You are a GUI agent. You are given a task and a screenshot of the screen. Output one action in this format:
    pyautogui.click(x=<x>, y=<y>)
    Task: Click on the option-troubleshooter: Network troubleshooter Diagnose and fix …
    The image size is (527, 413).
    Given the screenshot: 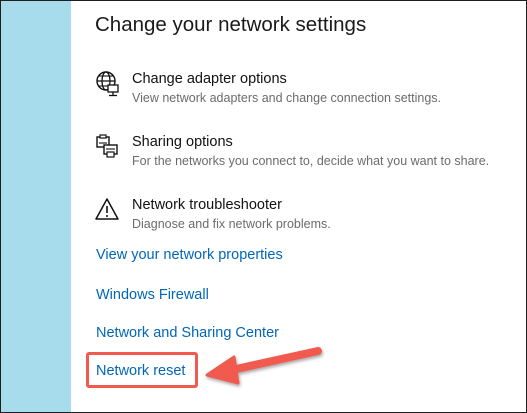 What is the action you would take?
    pyautogui.click(x=305, y=217)
    